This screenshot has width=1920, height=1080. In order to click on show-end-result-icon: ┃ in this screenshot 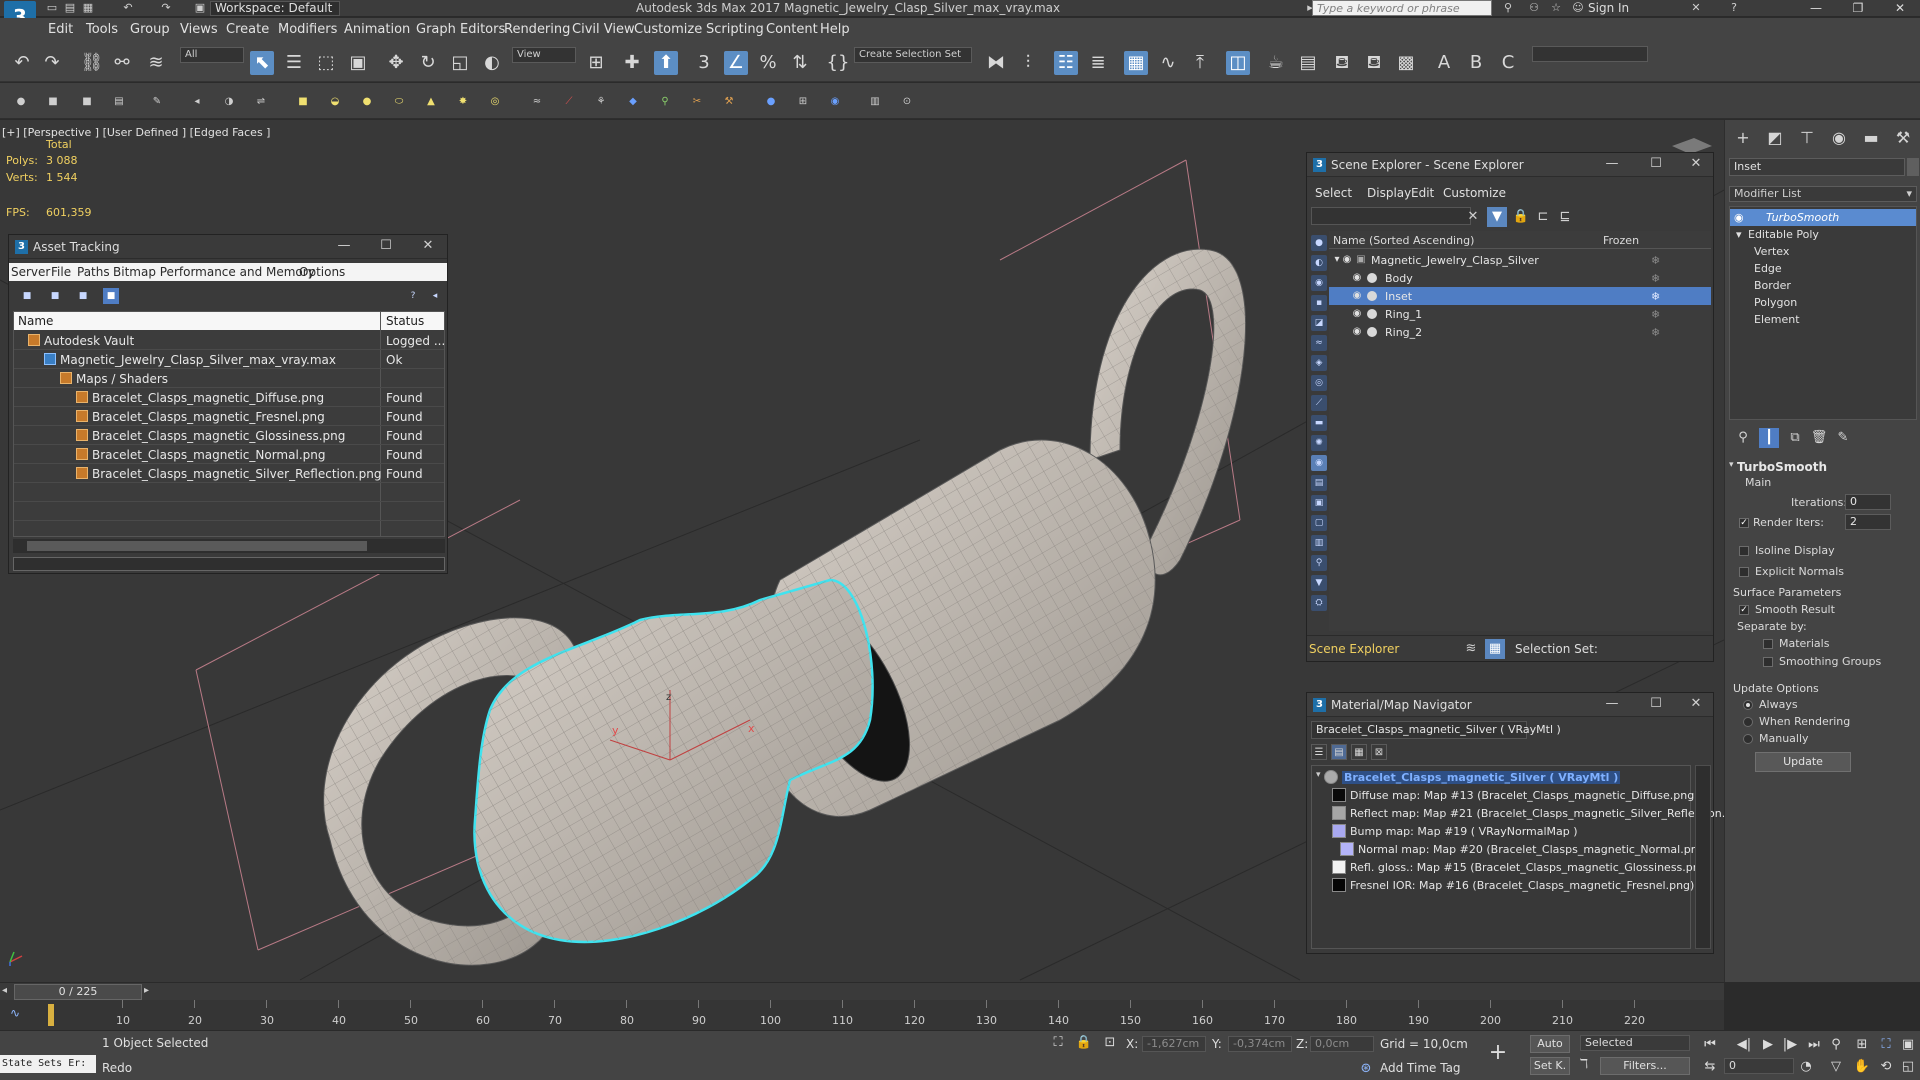, I will do `click(1769, 438)`.